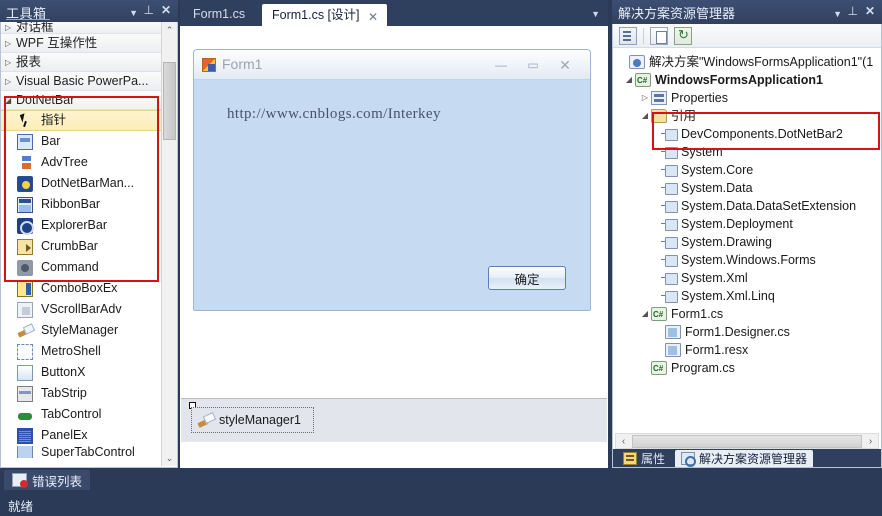 The image size is (882, 516). Describe the element at coordinates (81, 351) in the screenshot. I see `toolbox-item-metroshell: MetroShell` at that location.